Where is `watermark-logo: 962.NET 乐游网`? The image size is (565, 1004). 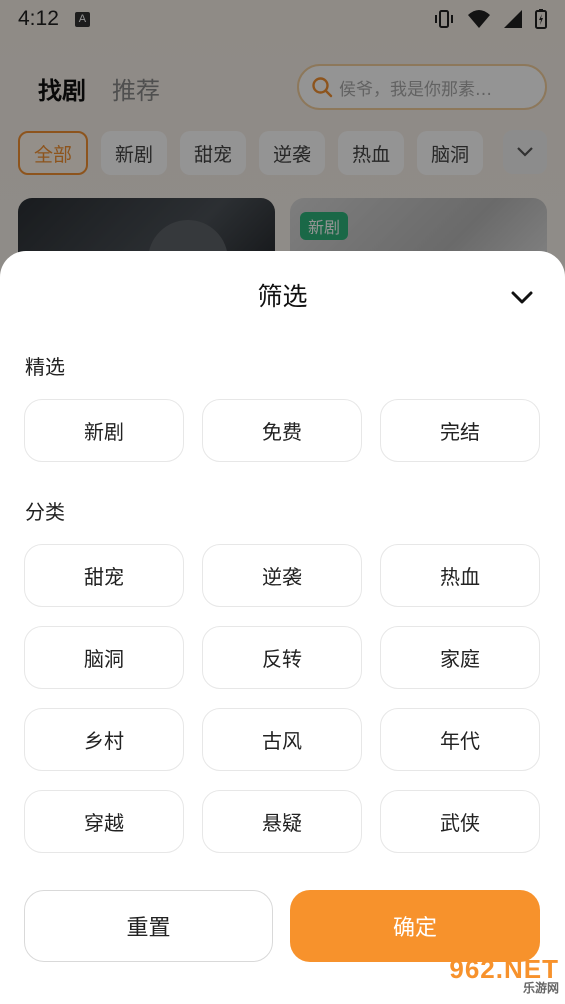
watermark-logo: 962.NET 乐游网 is located at coordinates (494, 976).